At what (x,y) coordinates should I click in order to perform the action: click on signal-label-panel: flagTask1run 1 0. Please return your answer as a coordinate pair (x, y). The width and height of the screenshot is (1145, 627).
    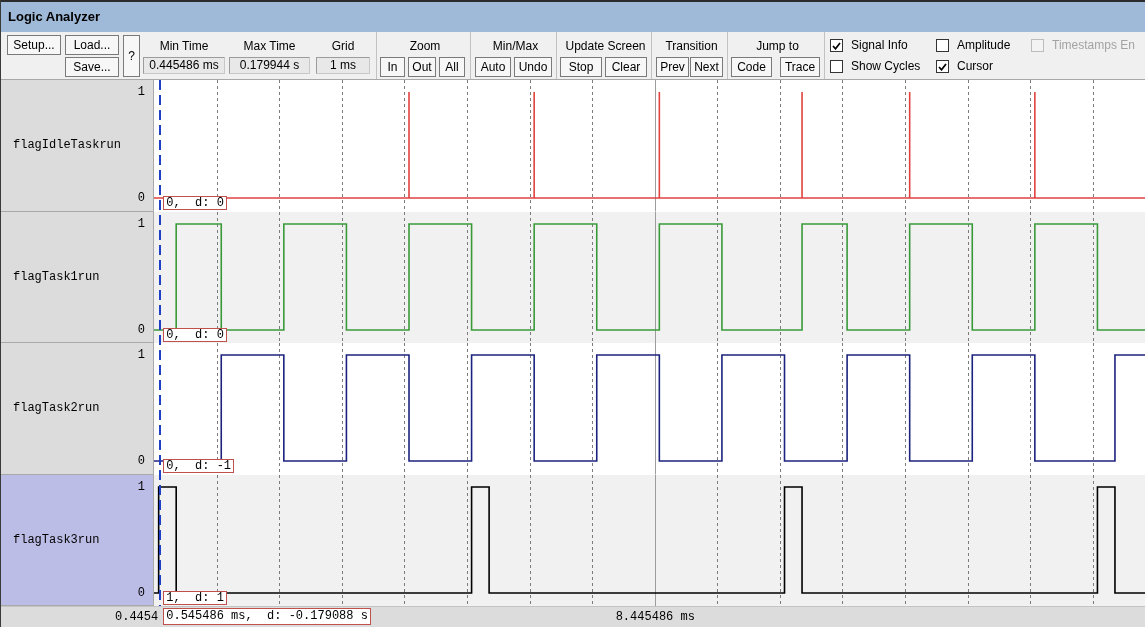
    Looking at the image, I should click on (77, 277).